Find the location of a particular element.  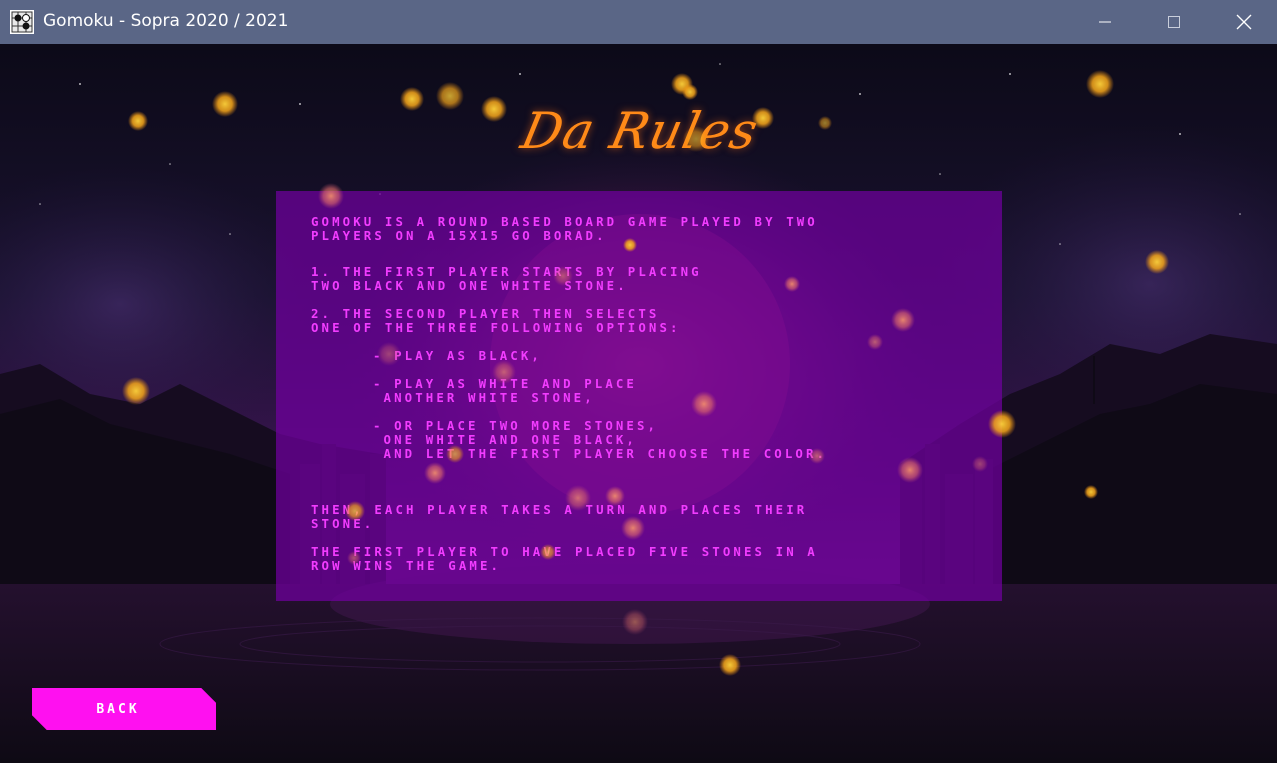

maximize-button is located at coordinates (1174, 22).